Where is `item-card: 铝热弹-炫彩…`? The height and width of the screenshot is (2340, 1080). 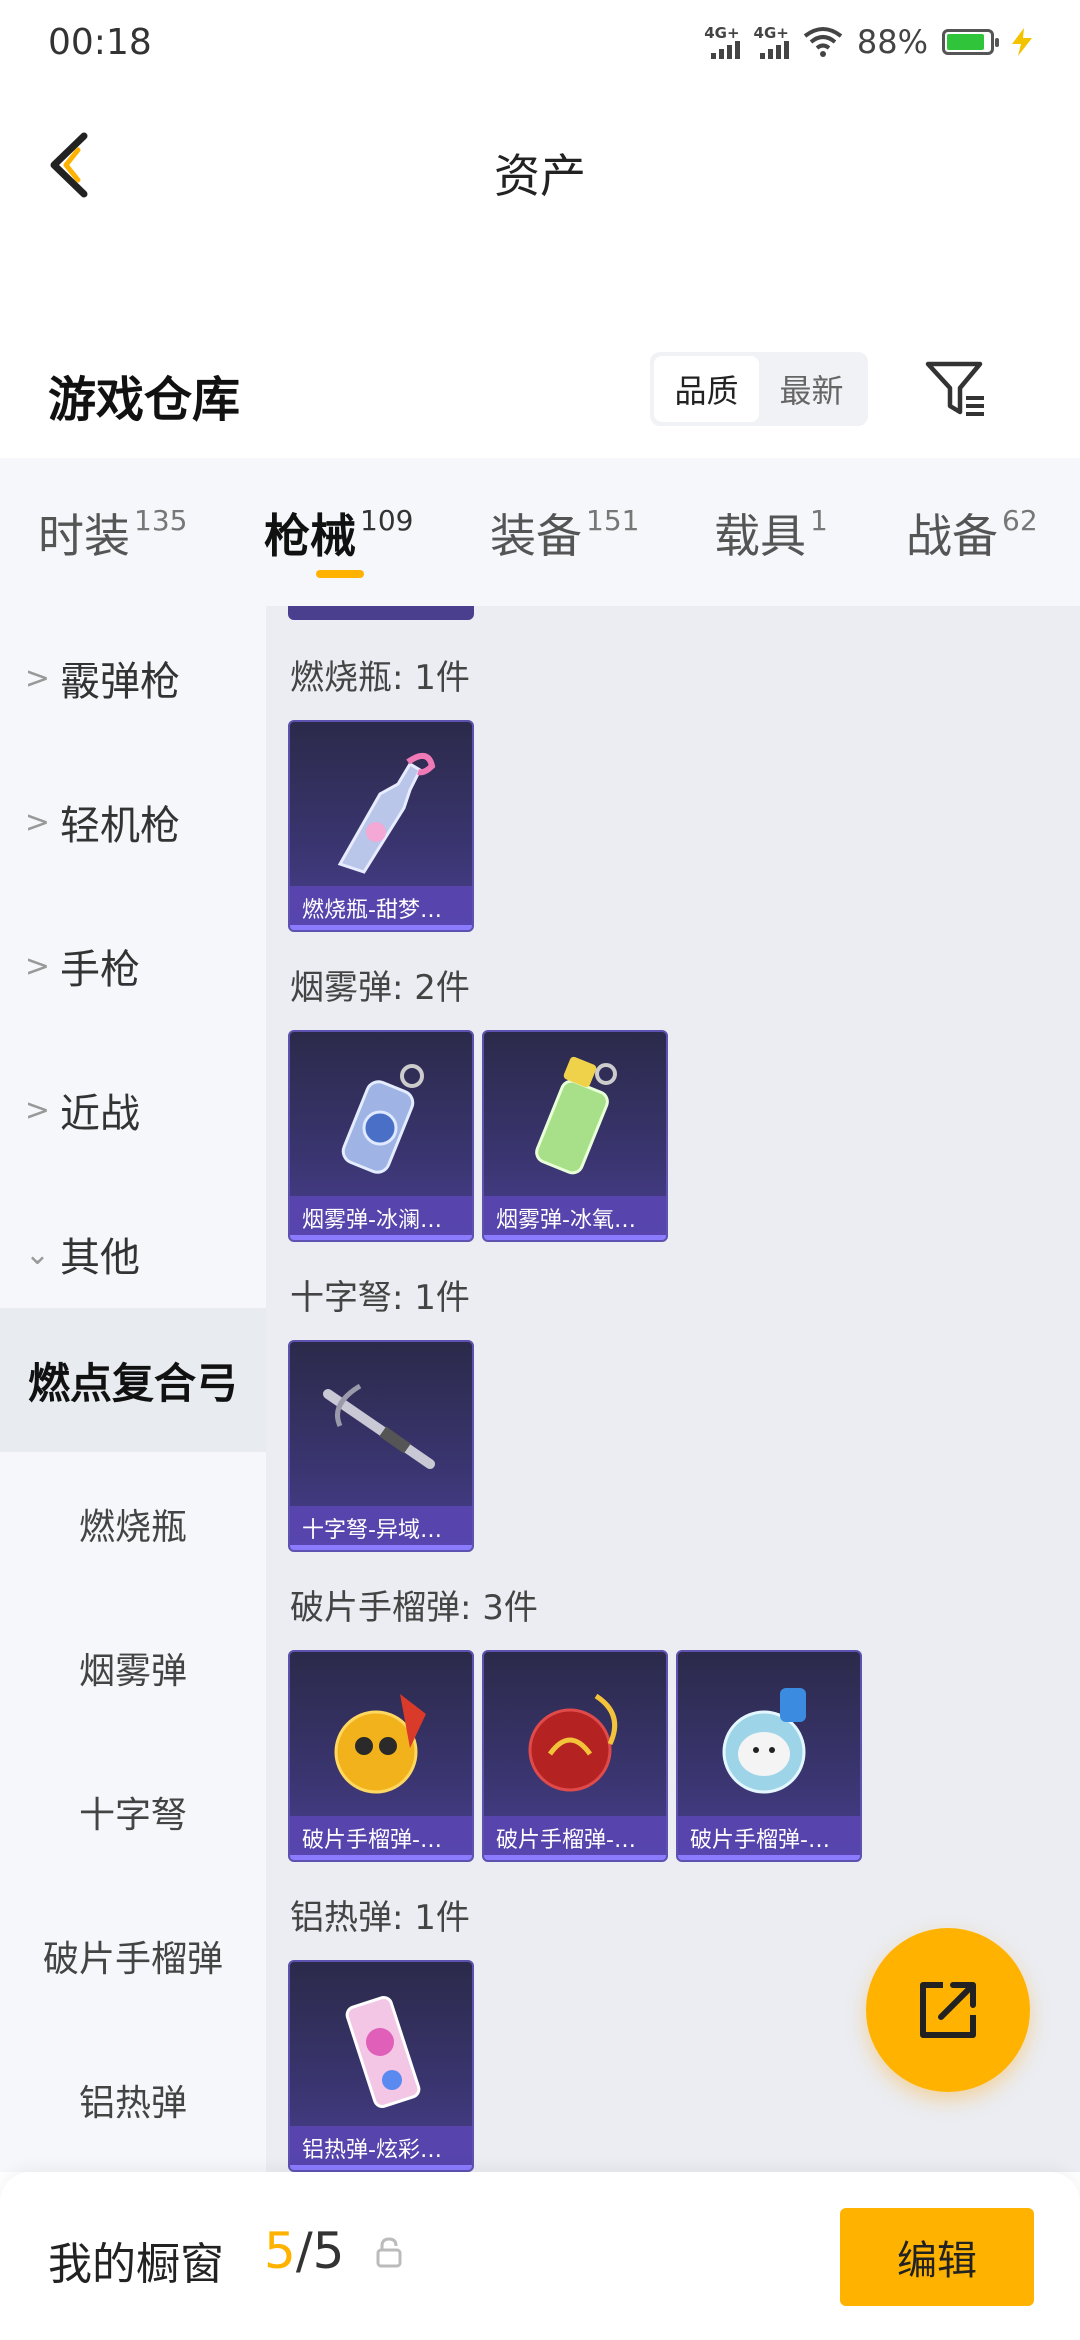
item-card: 铝热弹-炫彩… is located at coordinates (381, 2066).